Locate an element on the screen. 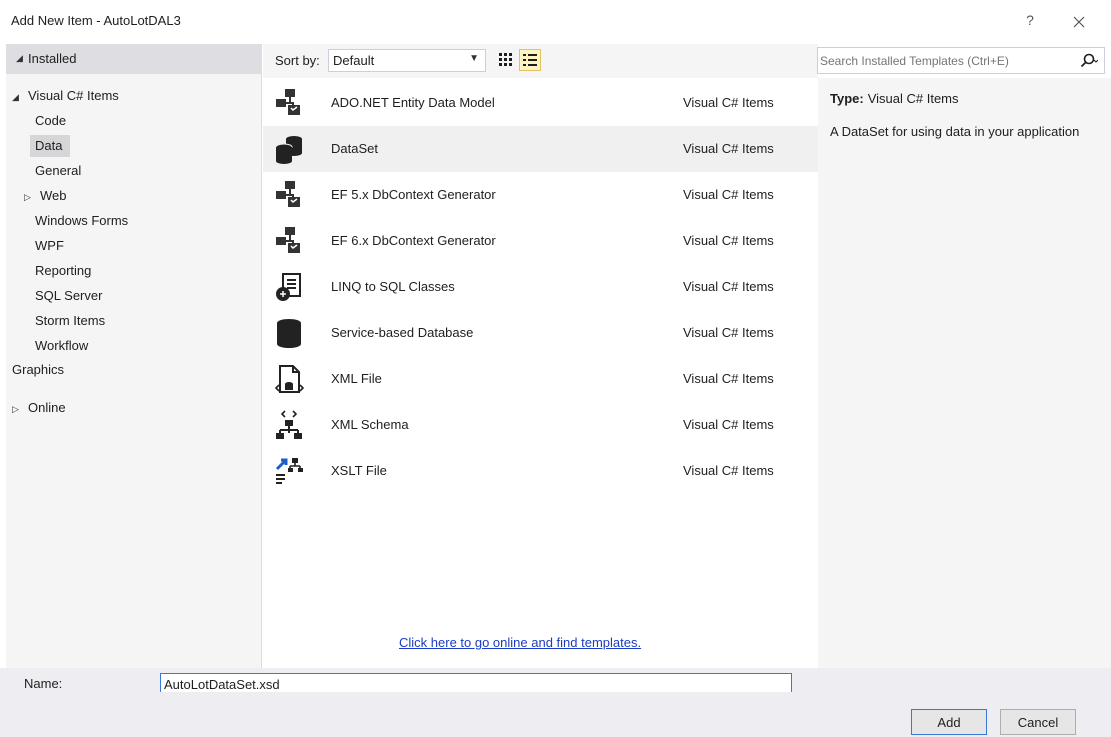  tree-item-label: Visual C# Items is located at coordinates (73, 95).